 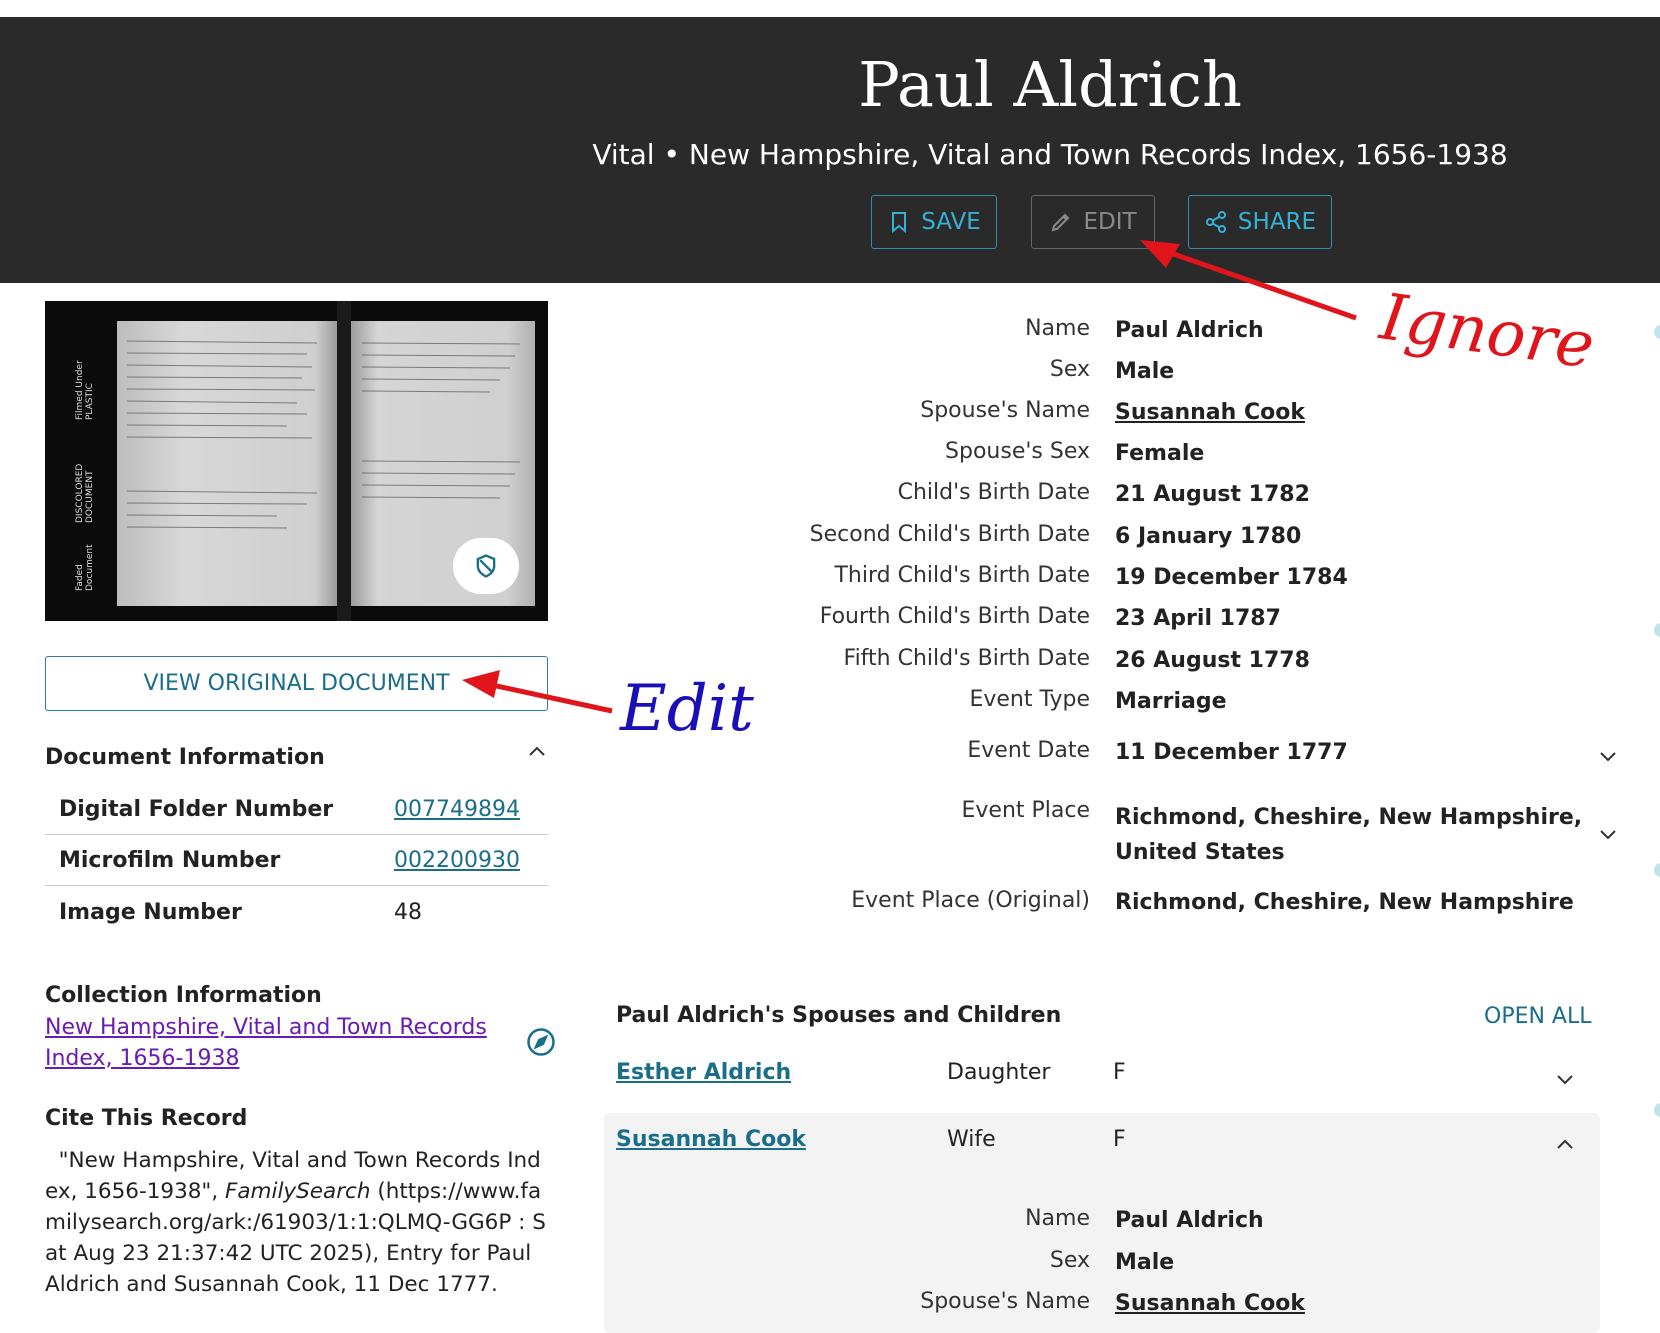 I want to click on edit-label: EDIT, so click(x=1110, y=222).